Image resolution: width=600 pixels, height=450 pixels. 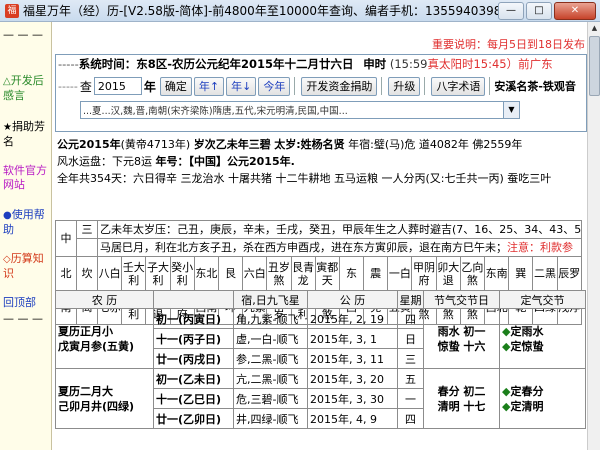 I want to click on star-cell: 虚,一白-顺飞, so click(x=270, y=338).